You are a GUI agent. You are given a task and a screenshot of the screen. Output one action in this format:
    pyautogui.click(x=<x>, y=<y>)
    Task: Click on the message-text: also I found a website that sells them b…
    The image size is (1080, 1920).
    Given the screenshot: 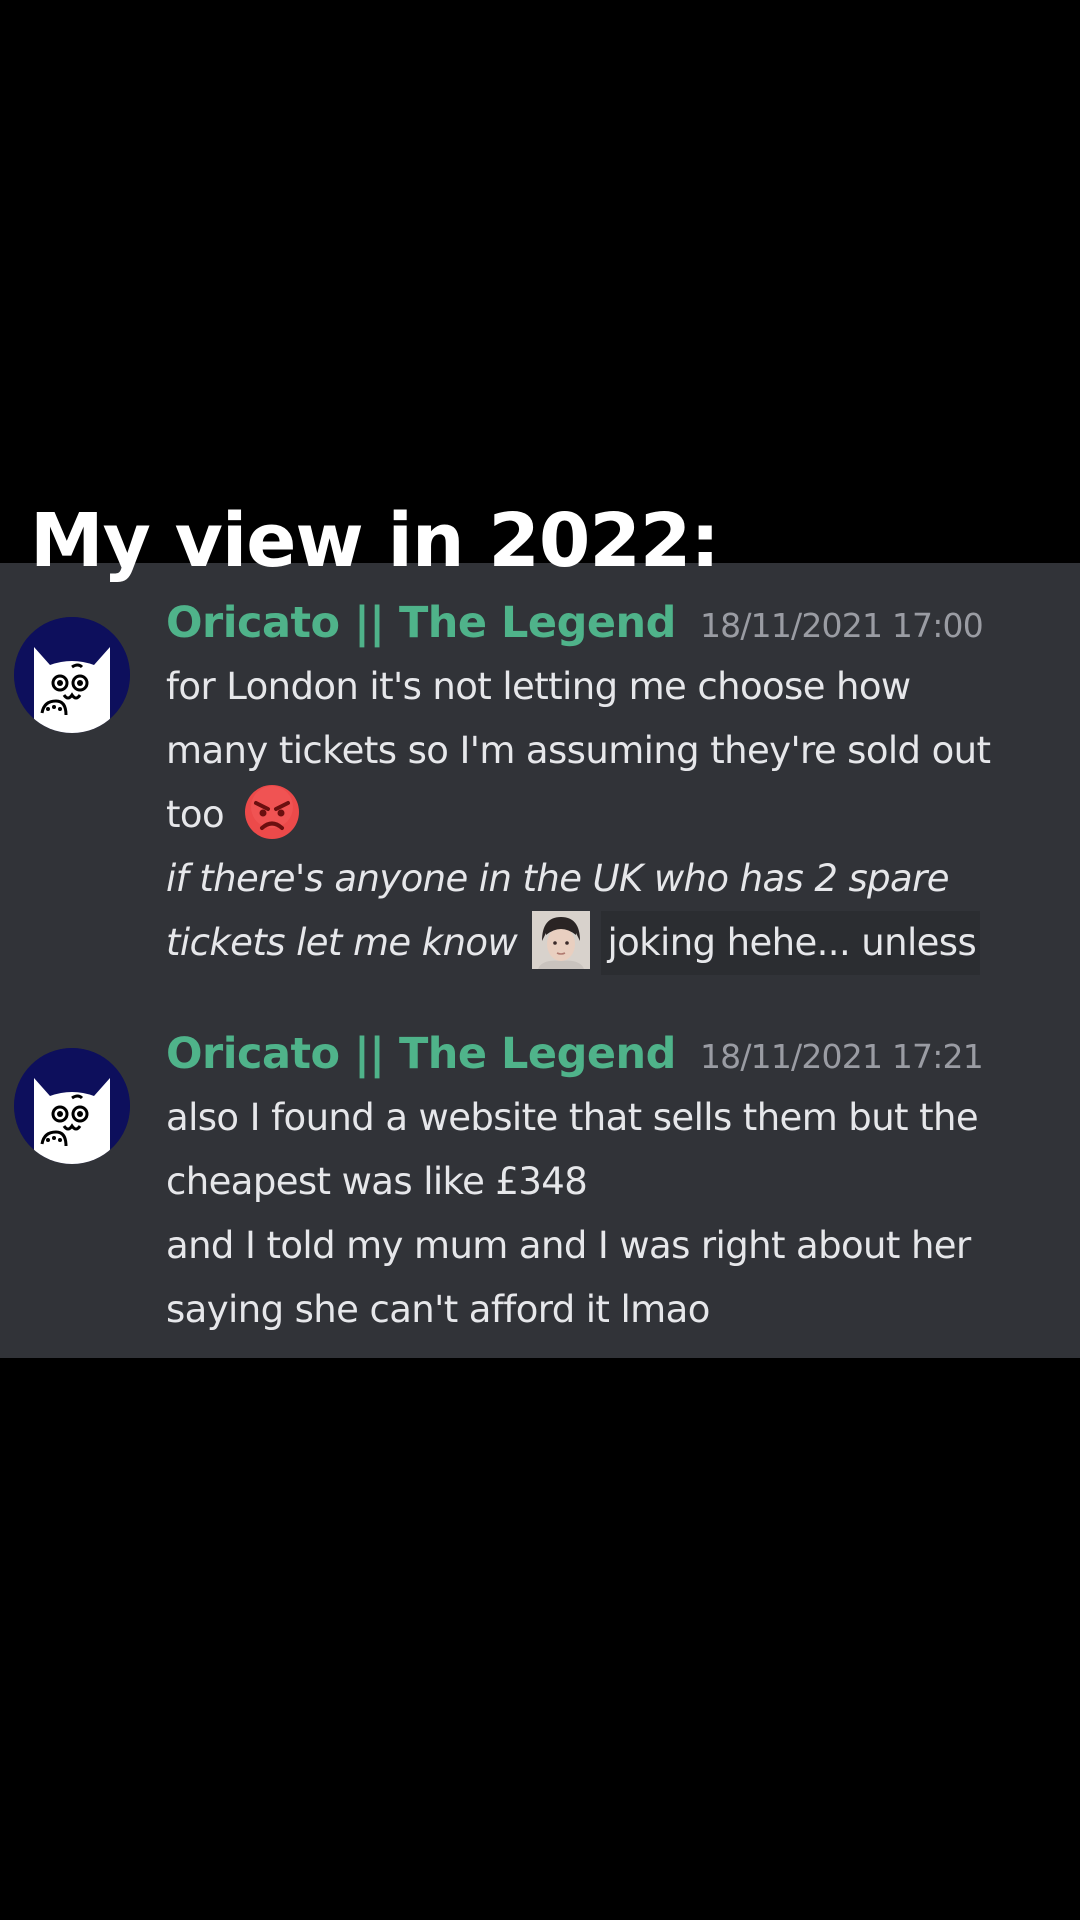 What is the action you would take?
    pyautogui.click(x=572, y=1117)
    